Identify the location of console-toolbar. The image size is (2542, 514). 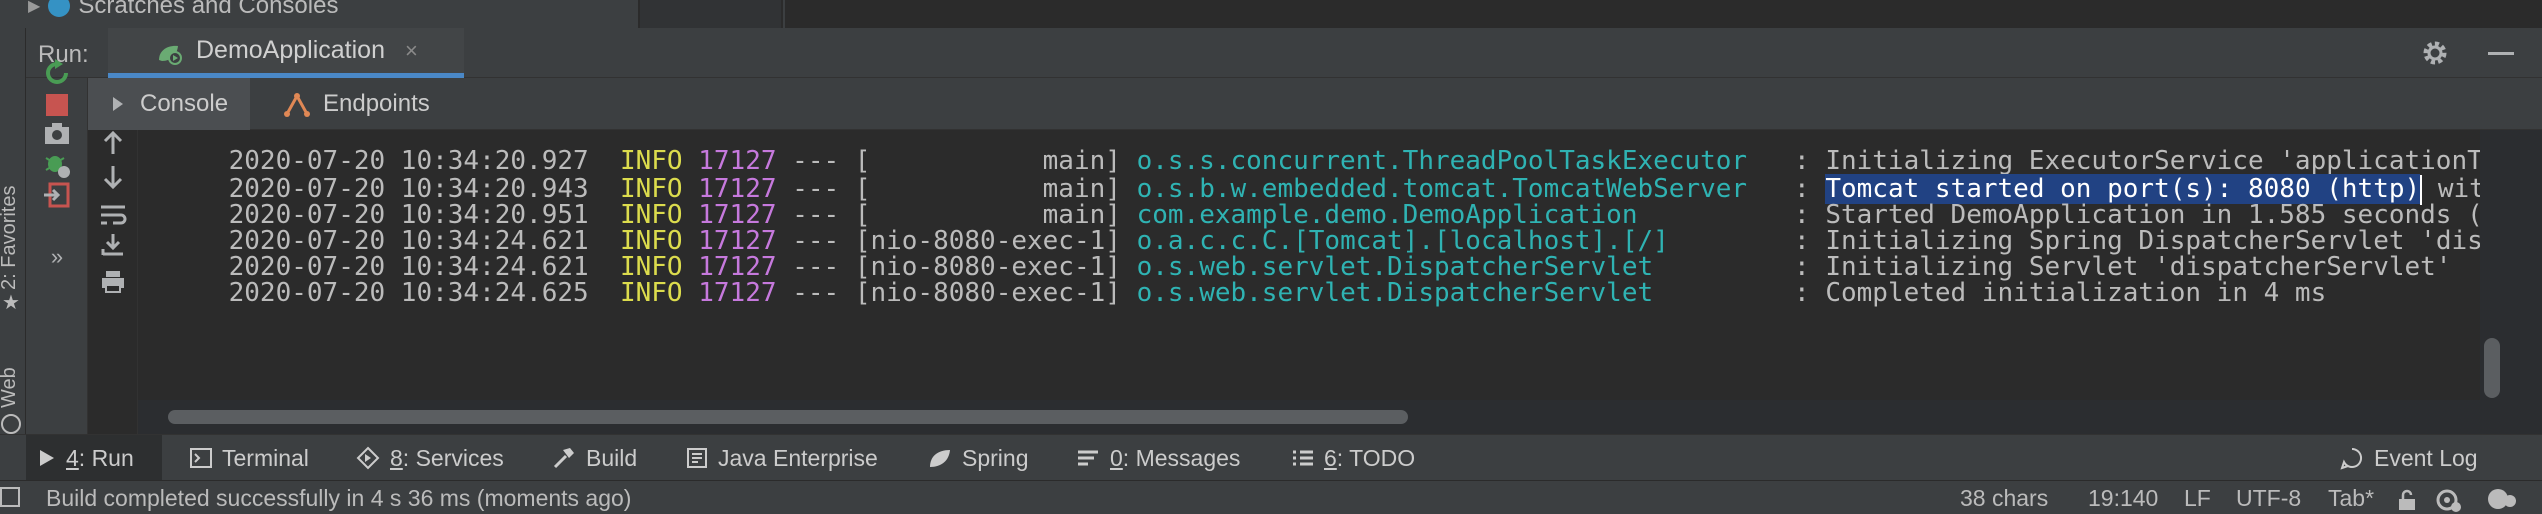
(113, 282).